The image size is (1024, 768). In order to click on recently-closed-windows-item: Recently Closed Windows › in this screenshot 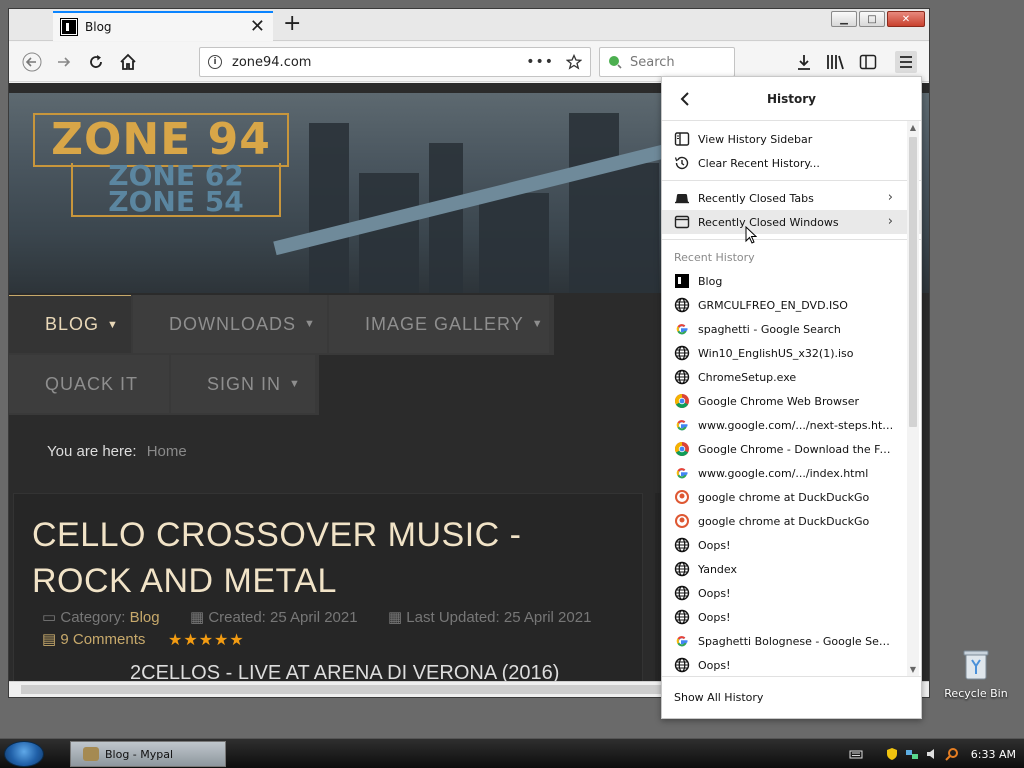, I will do `click(791, 222)`.